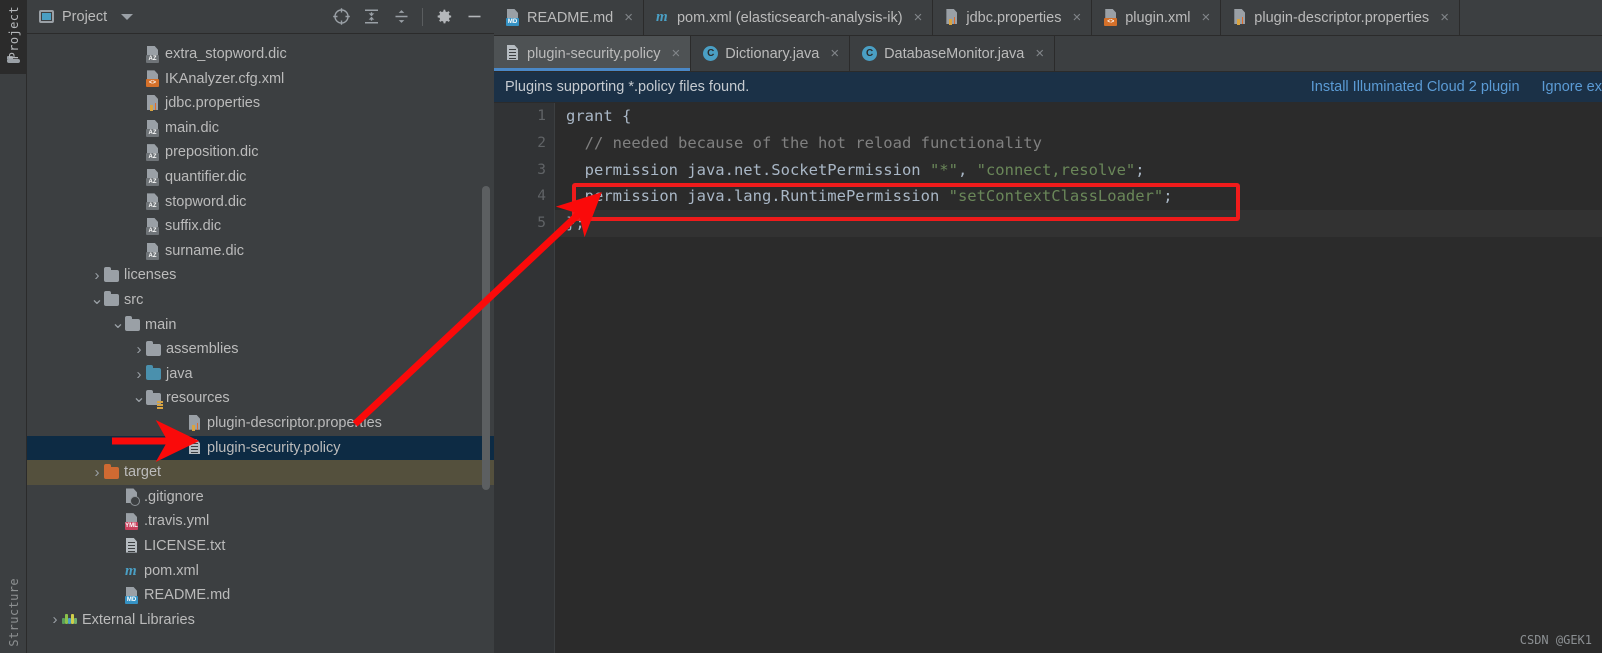 This screenshot has width=1602, height=653. I want to click on notification-message: Plugins supporting *.policy files found., so click(627, 87).